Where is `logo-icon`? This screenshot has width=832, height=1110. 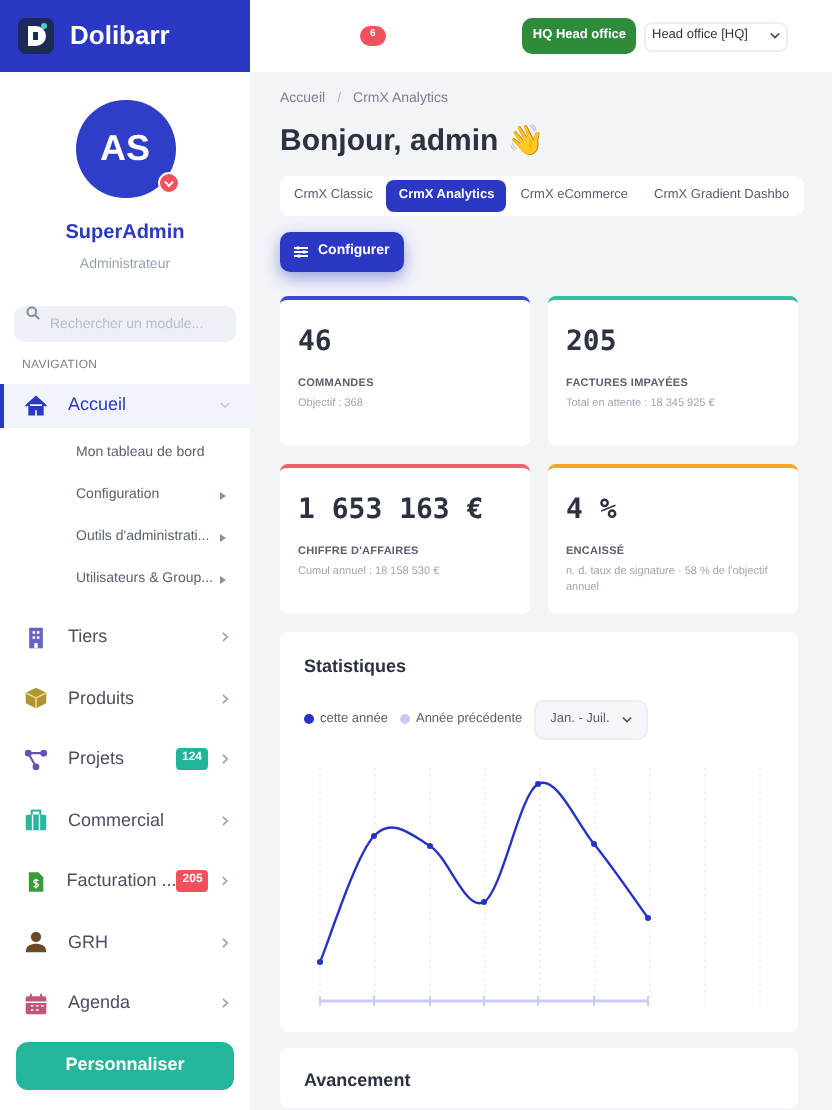 logo-icon is located at coordinates (36, 36).